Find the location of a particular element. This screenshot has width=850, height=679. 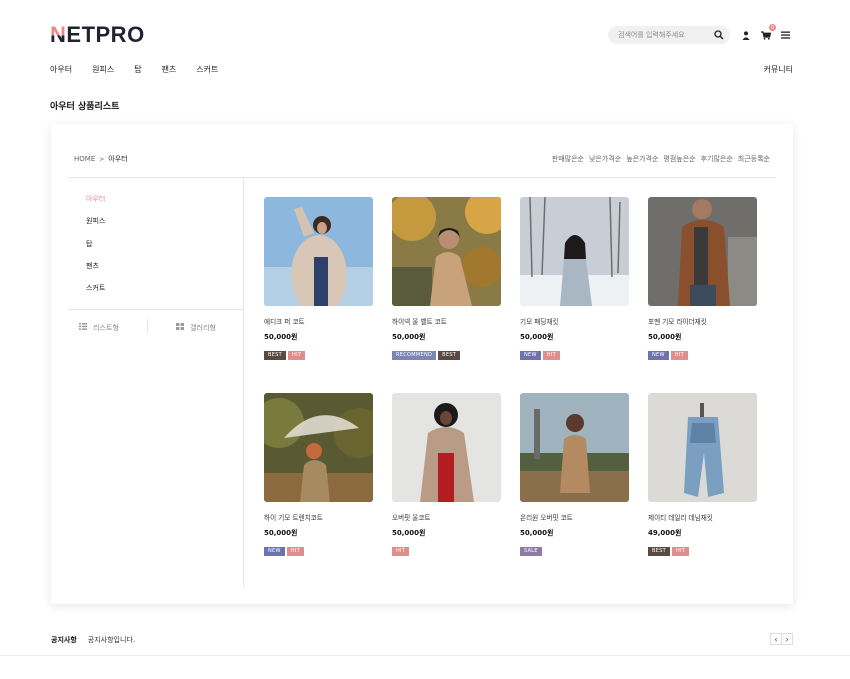

sort-low-price: 낮은가격순 is located at coordinates (605, 159).